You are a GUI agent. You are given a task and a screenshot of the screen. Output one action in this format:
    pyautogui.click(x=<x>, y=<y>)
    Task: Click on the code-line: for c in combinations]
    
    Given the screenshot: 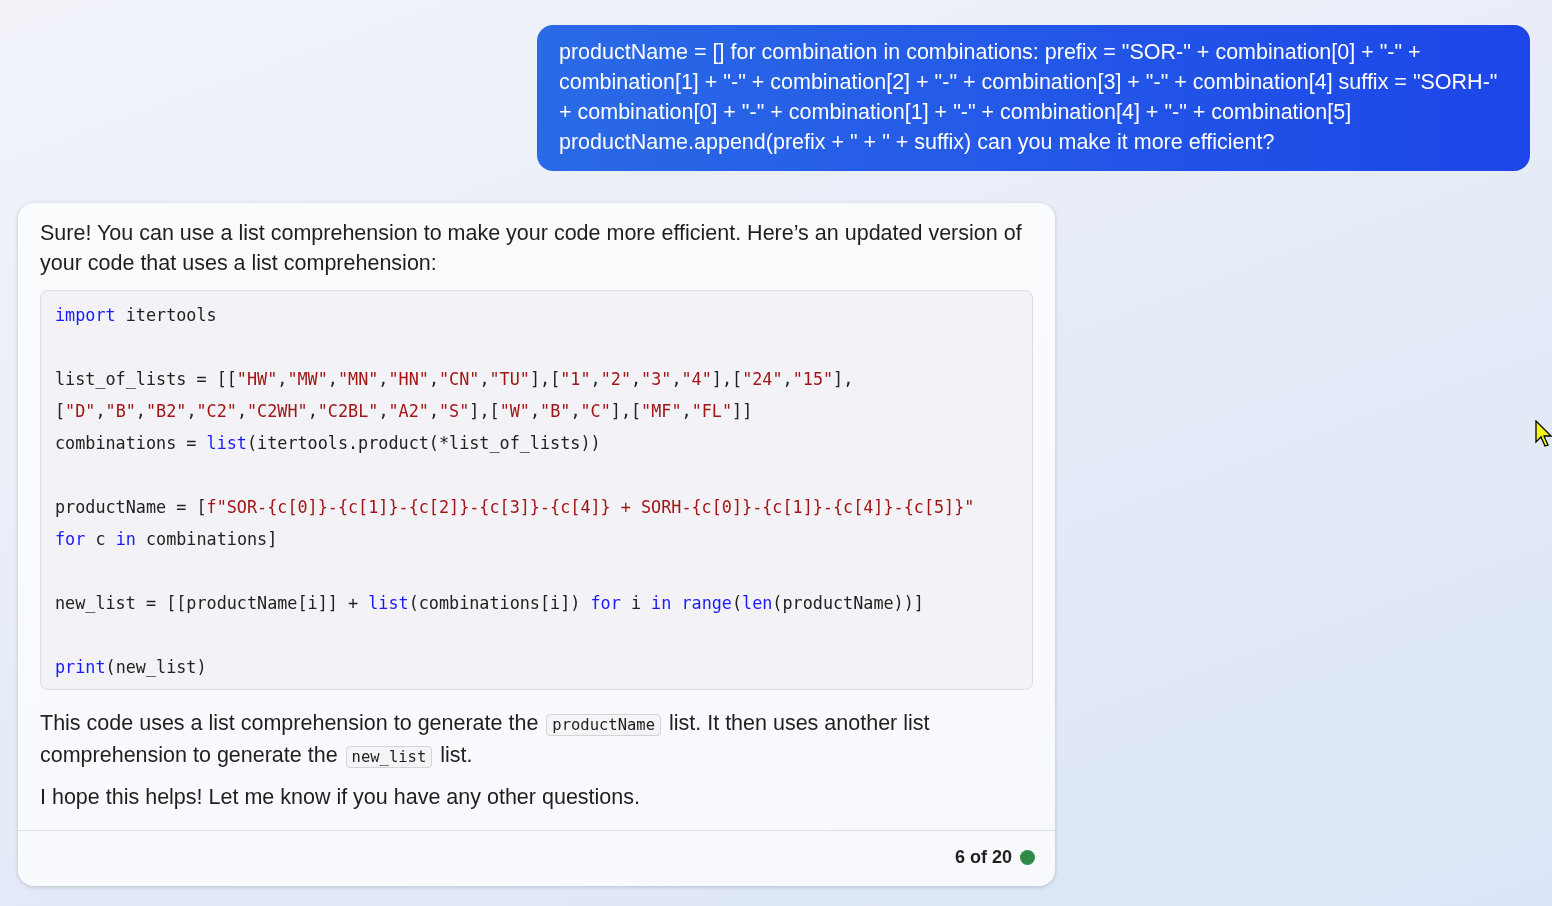 What is the action you would take?
    pyautogui.click(x=167, y=539)
    